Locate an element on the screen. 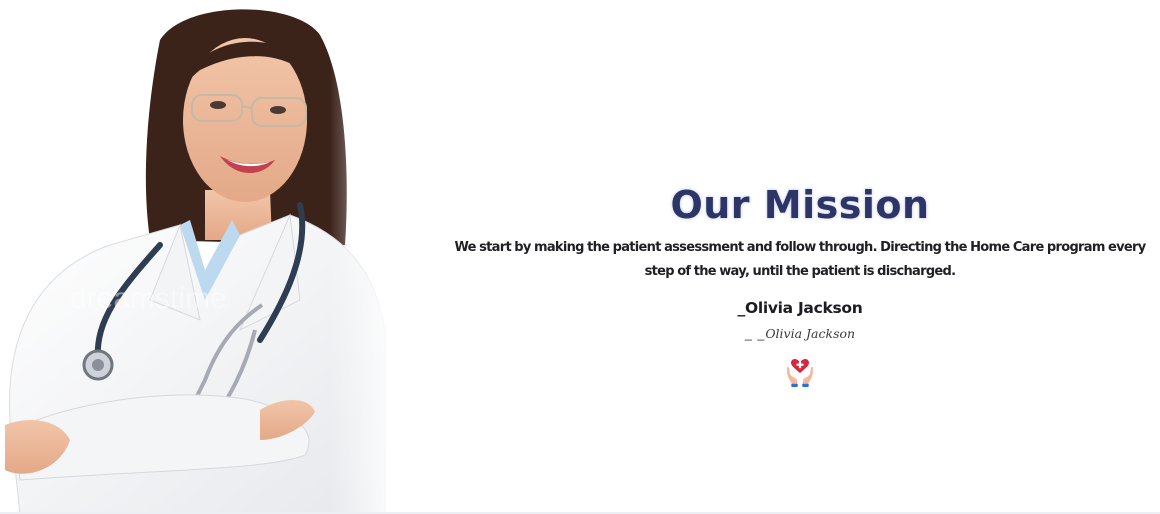 This screenshot has width=1160, height=514. signature-name: Olivia Jackson is located at coordinates (810, 333).